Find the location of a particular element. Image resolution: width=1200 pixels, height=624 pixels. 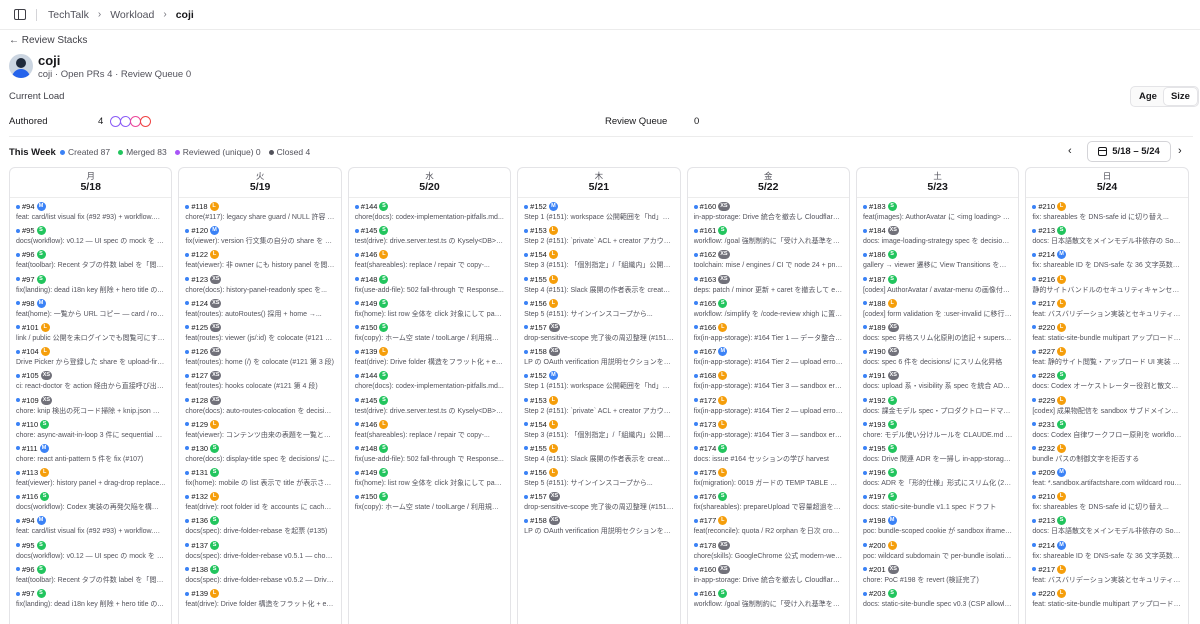

pr-number: #94 is located at coordinates (28, 520).